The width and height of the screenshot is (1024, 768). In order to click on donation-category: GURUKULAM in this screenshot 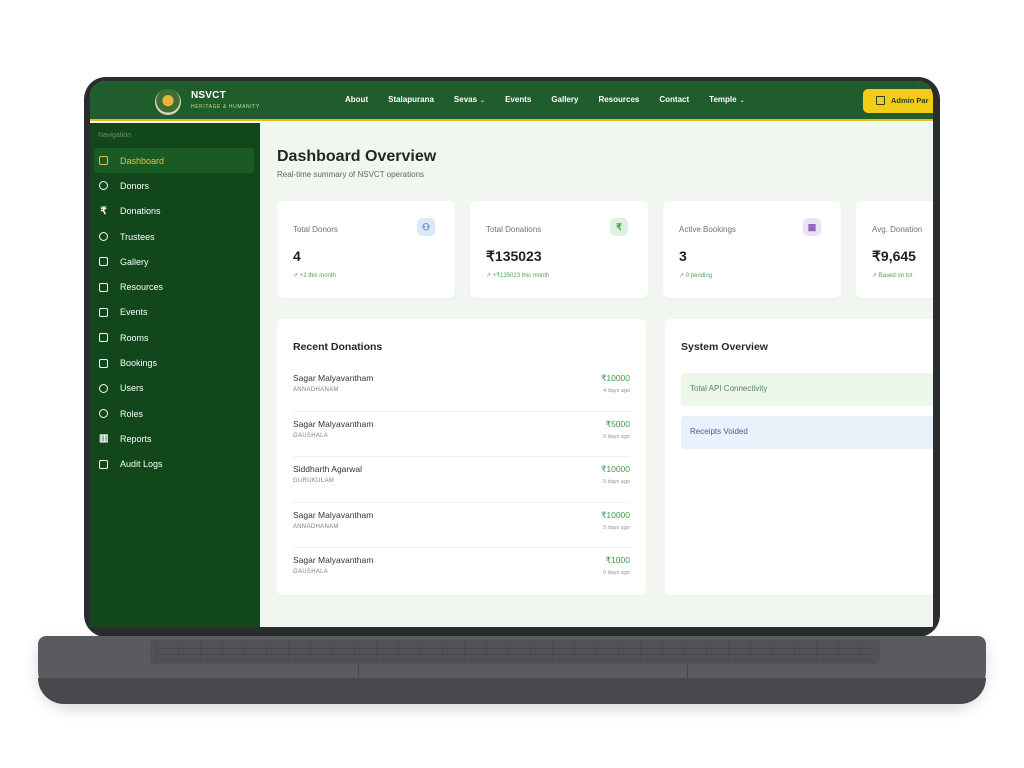, I will do `click(314, 481)`.